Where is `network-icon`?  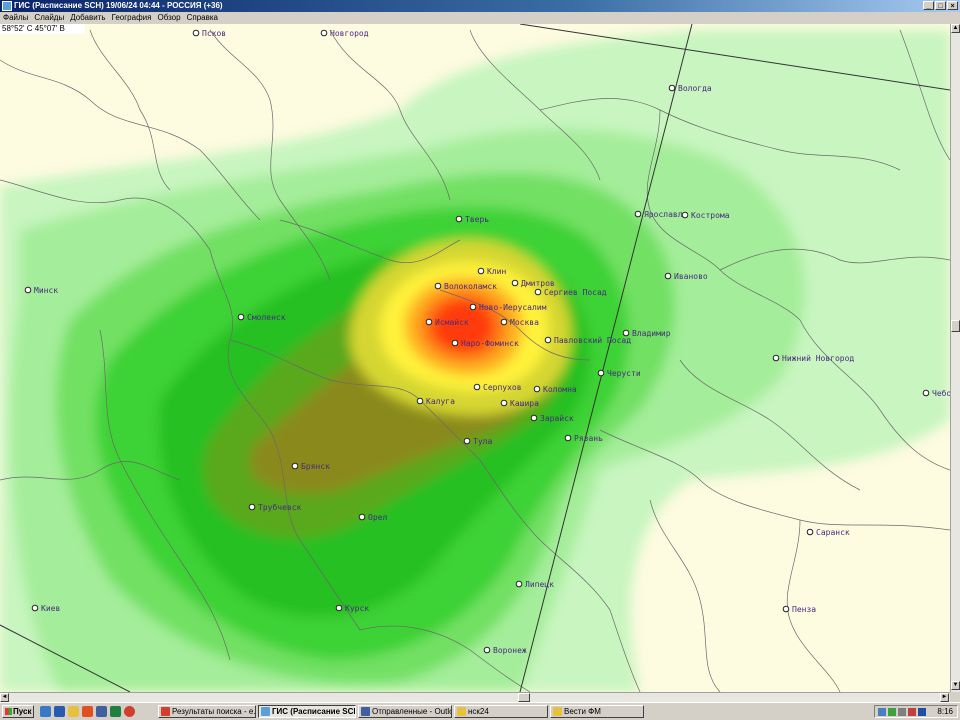 network-icon is located at coordinates (882, 712).